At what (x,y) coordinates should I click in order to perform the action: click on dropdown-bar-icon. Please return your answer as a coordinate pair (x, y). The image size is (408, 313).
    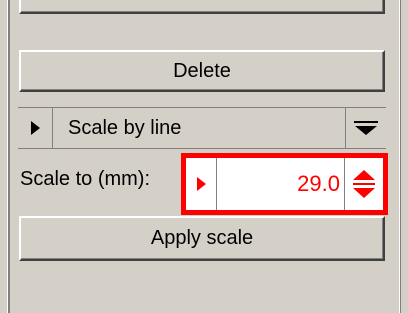
    Looking at the image, I should click on (366, 122).